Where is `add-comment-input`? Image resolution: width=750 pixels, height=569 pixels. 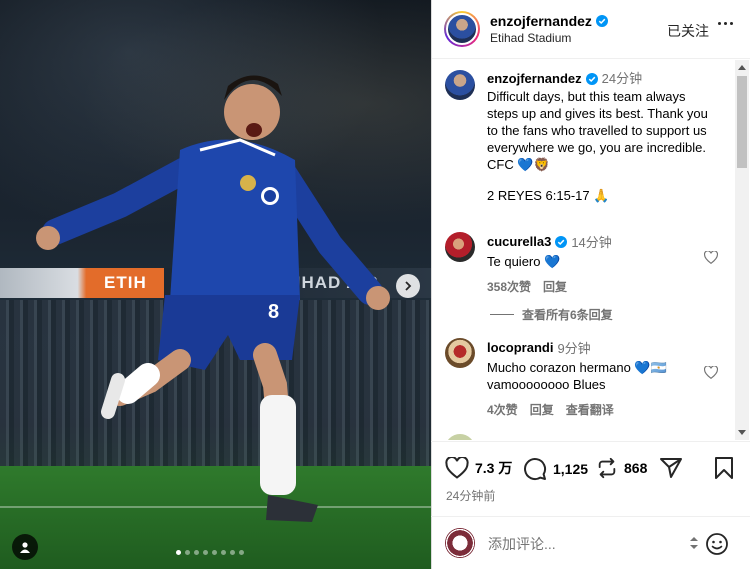 add-comment-input is located at coordinates (588, 544).